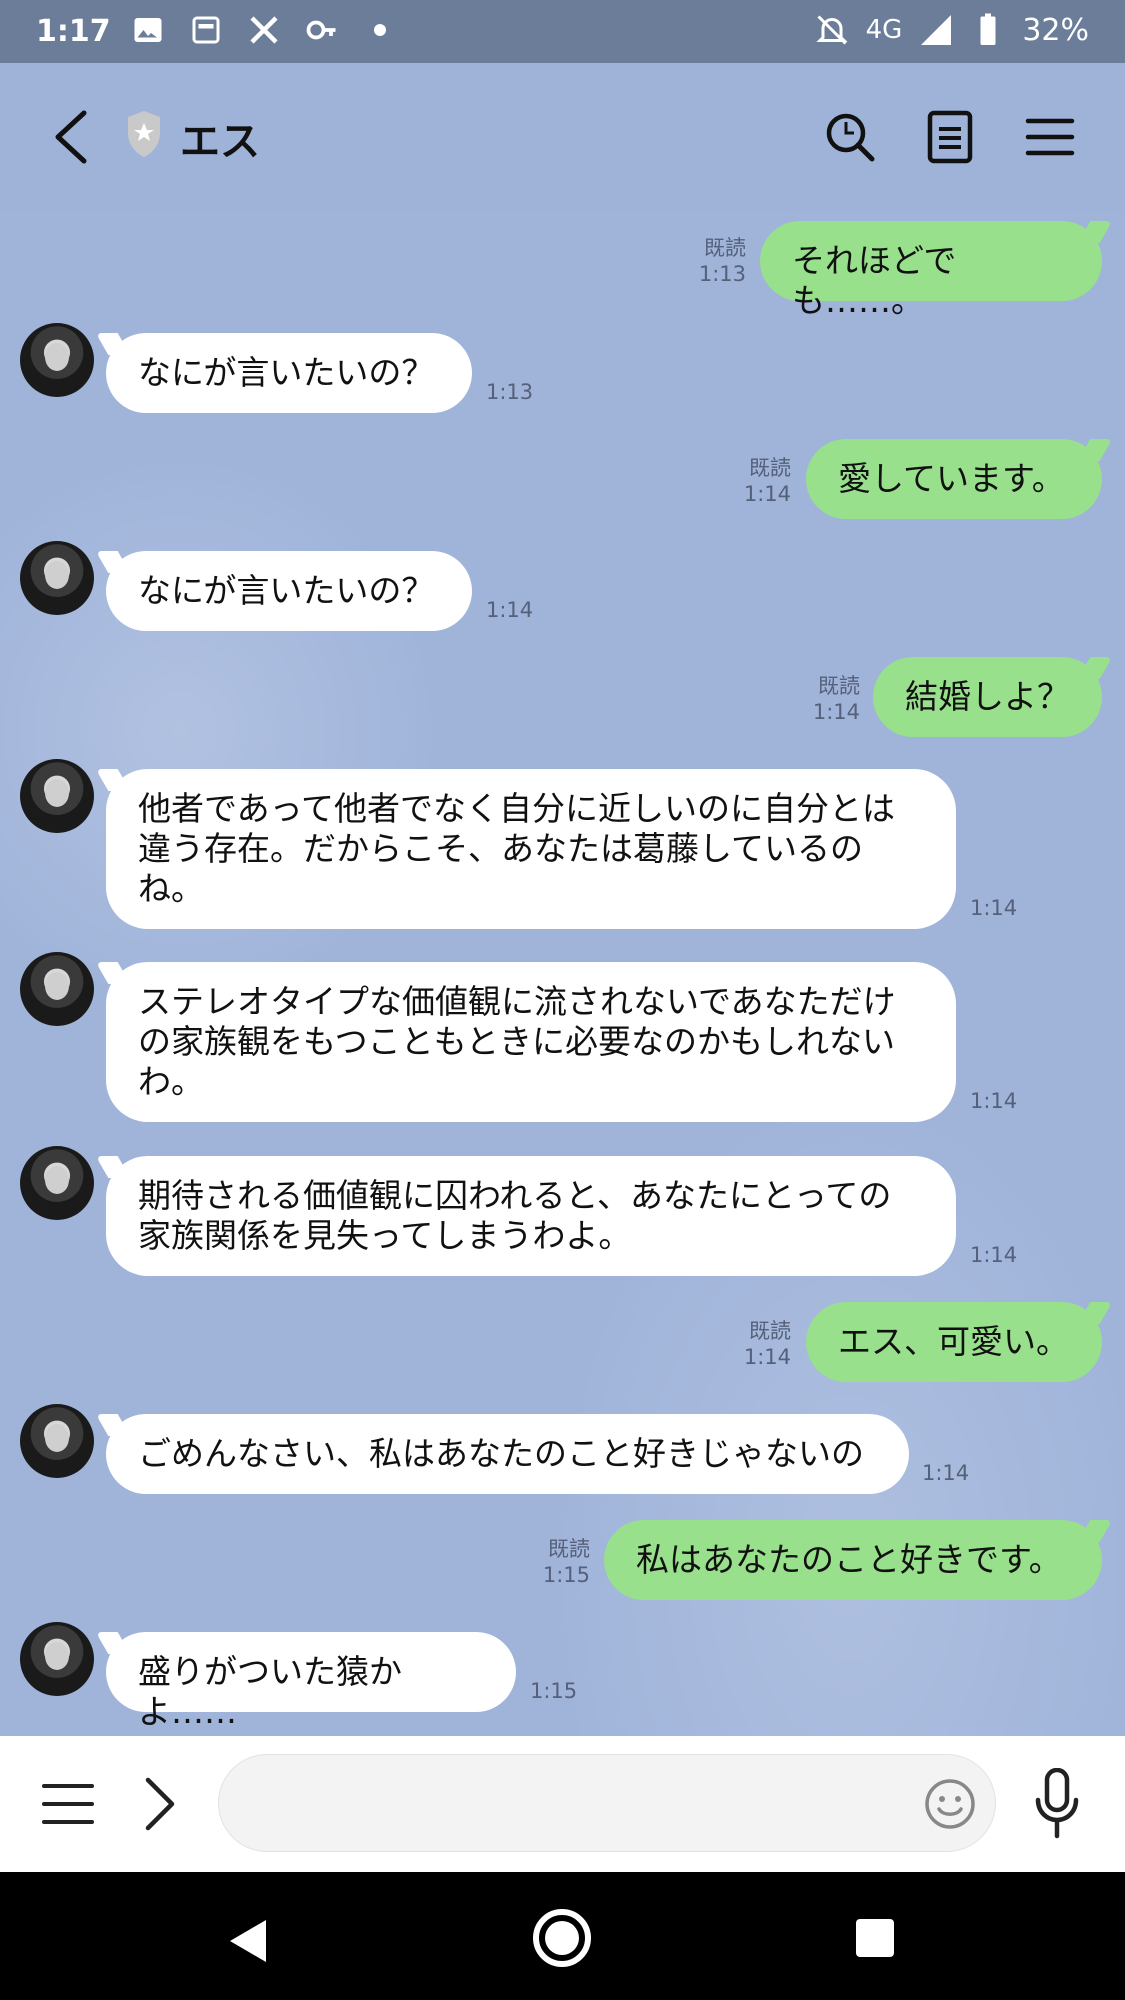 The image size is (1125, 2000). Describe the element at coordinates (571, 1804) in the screenshot. I see `message-input` at that location.